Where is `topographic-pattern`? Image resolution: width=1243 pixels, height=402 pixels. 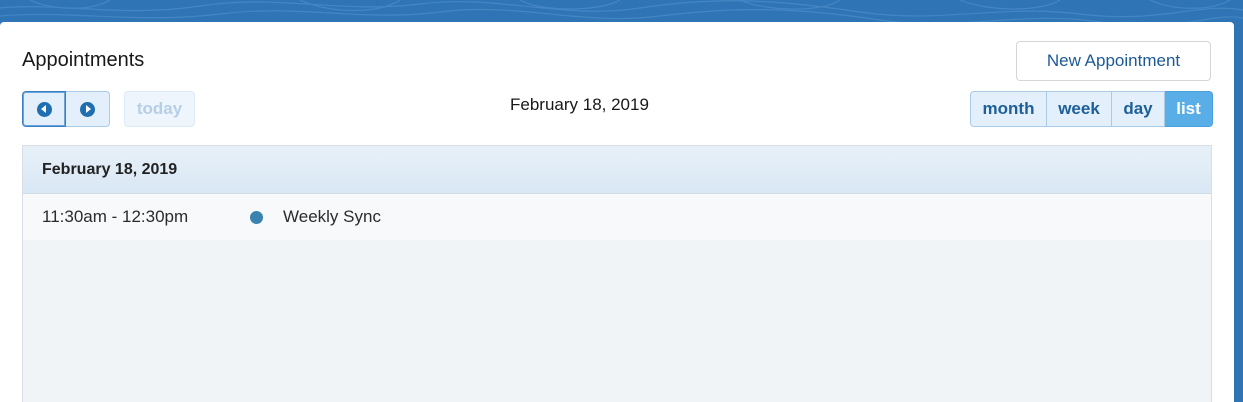 topographic-pattern is located at coordinates (621, 12).